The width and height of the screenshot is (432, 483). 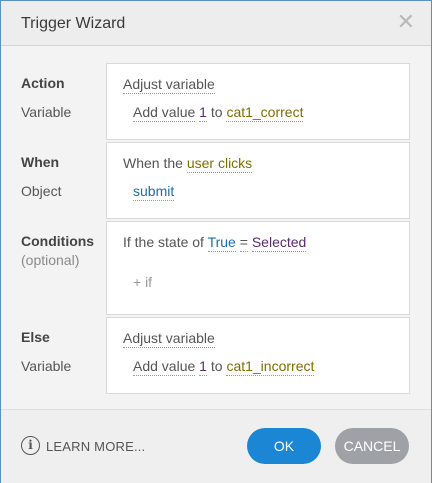 I want to click on else-variable: cat1_incorrect, so click(x=270, y=367).